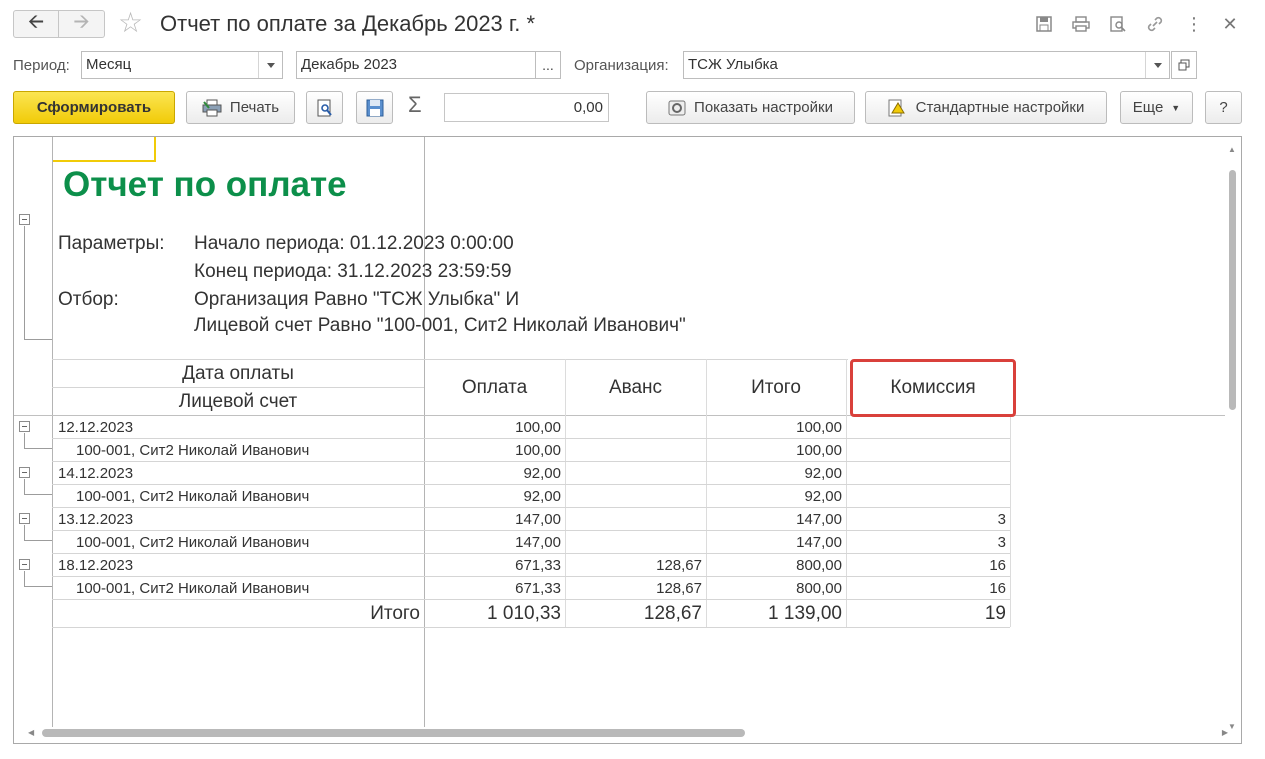 The image size is (1265, 759). Describe the element at coordinates (415, 104) in the screenshot. I see `sum-icon: Σ` at that location.